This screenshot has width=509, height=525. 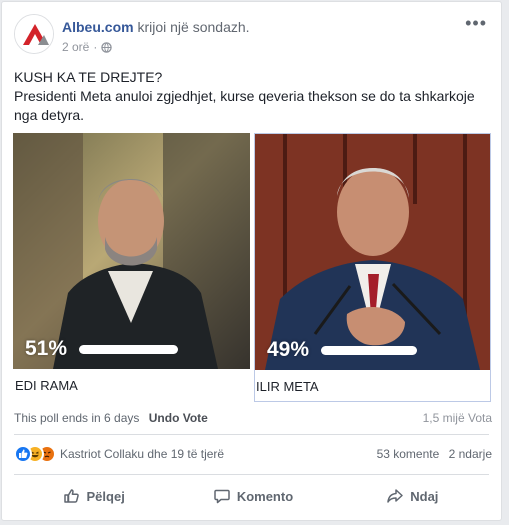 I want to click on post-actions: Pëlqej Komento Ndaj, so click(x=253, y=496).